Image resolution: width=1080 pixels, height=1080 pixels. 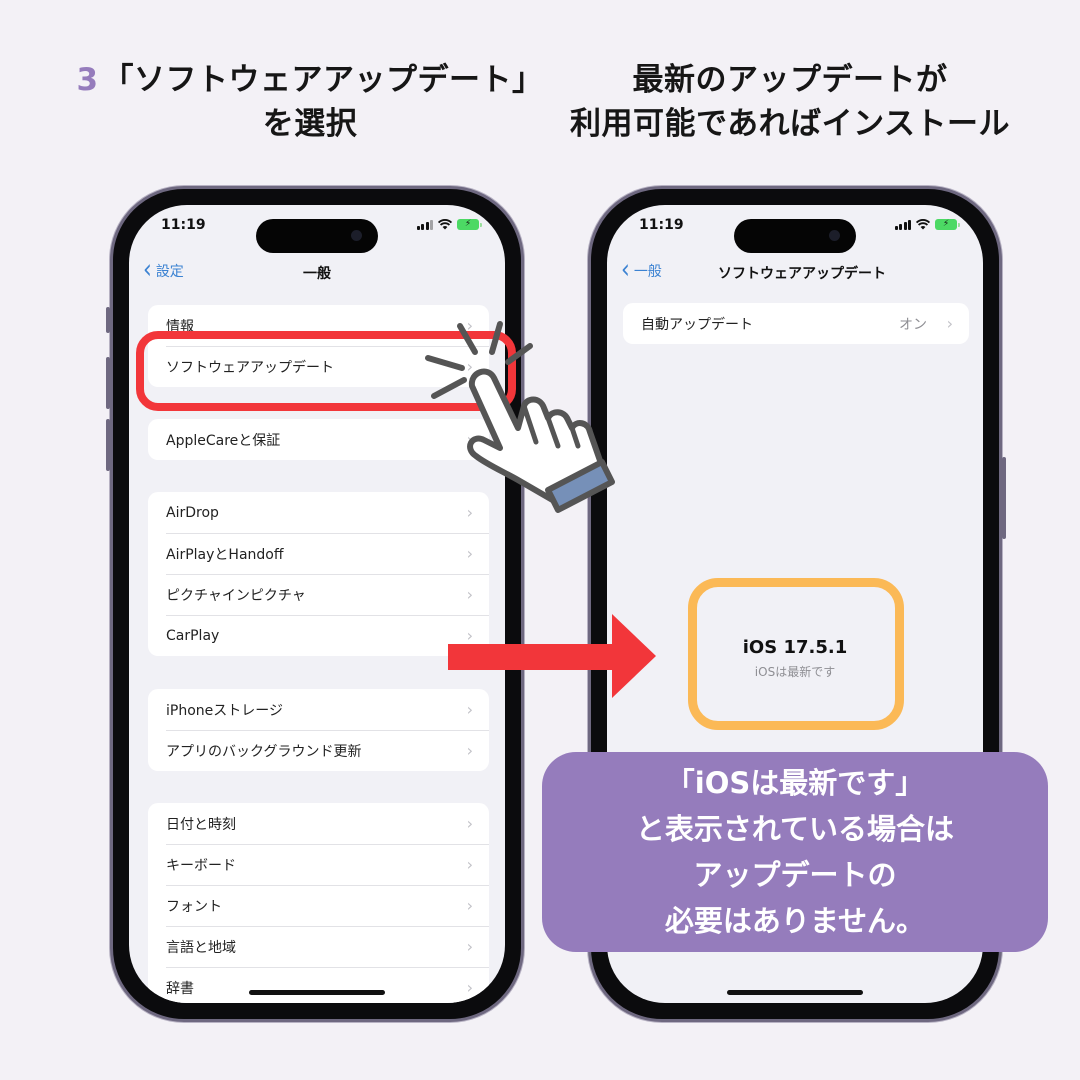 I want to click on volume-up-button, so click(x=108, y=383).